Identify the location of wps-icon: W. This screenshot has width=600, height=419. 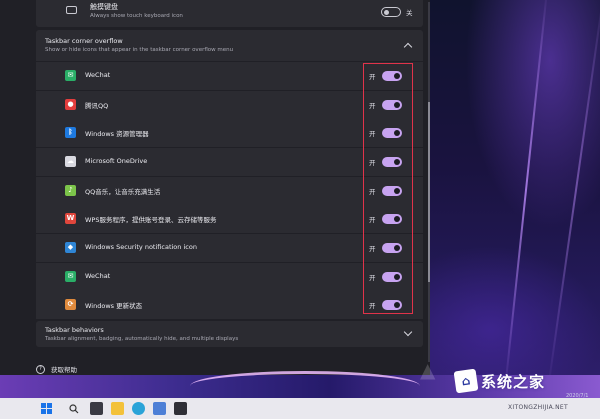
(70, 219).